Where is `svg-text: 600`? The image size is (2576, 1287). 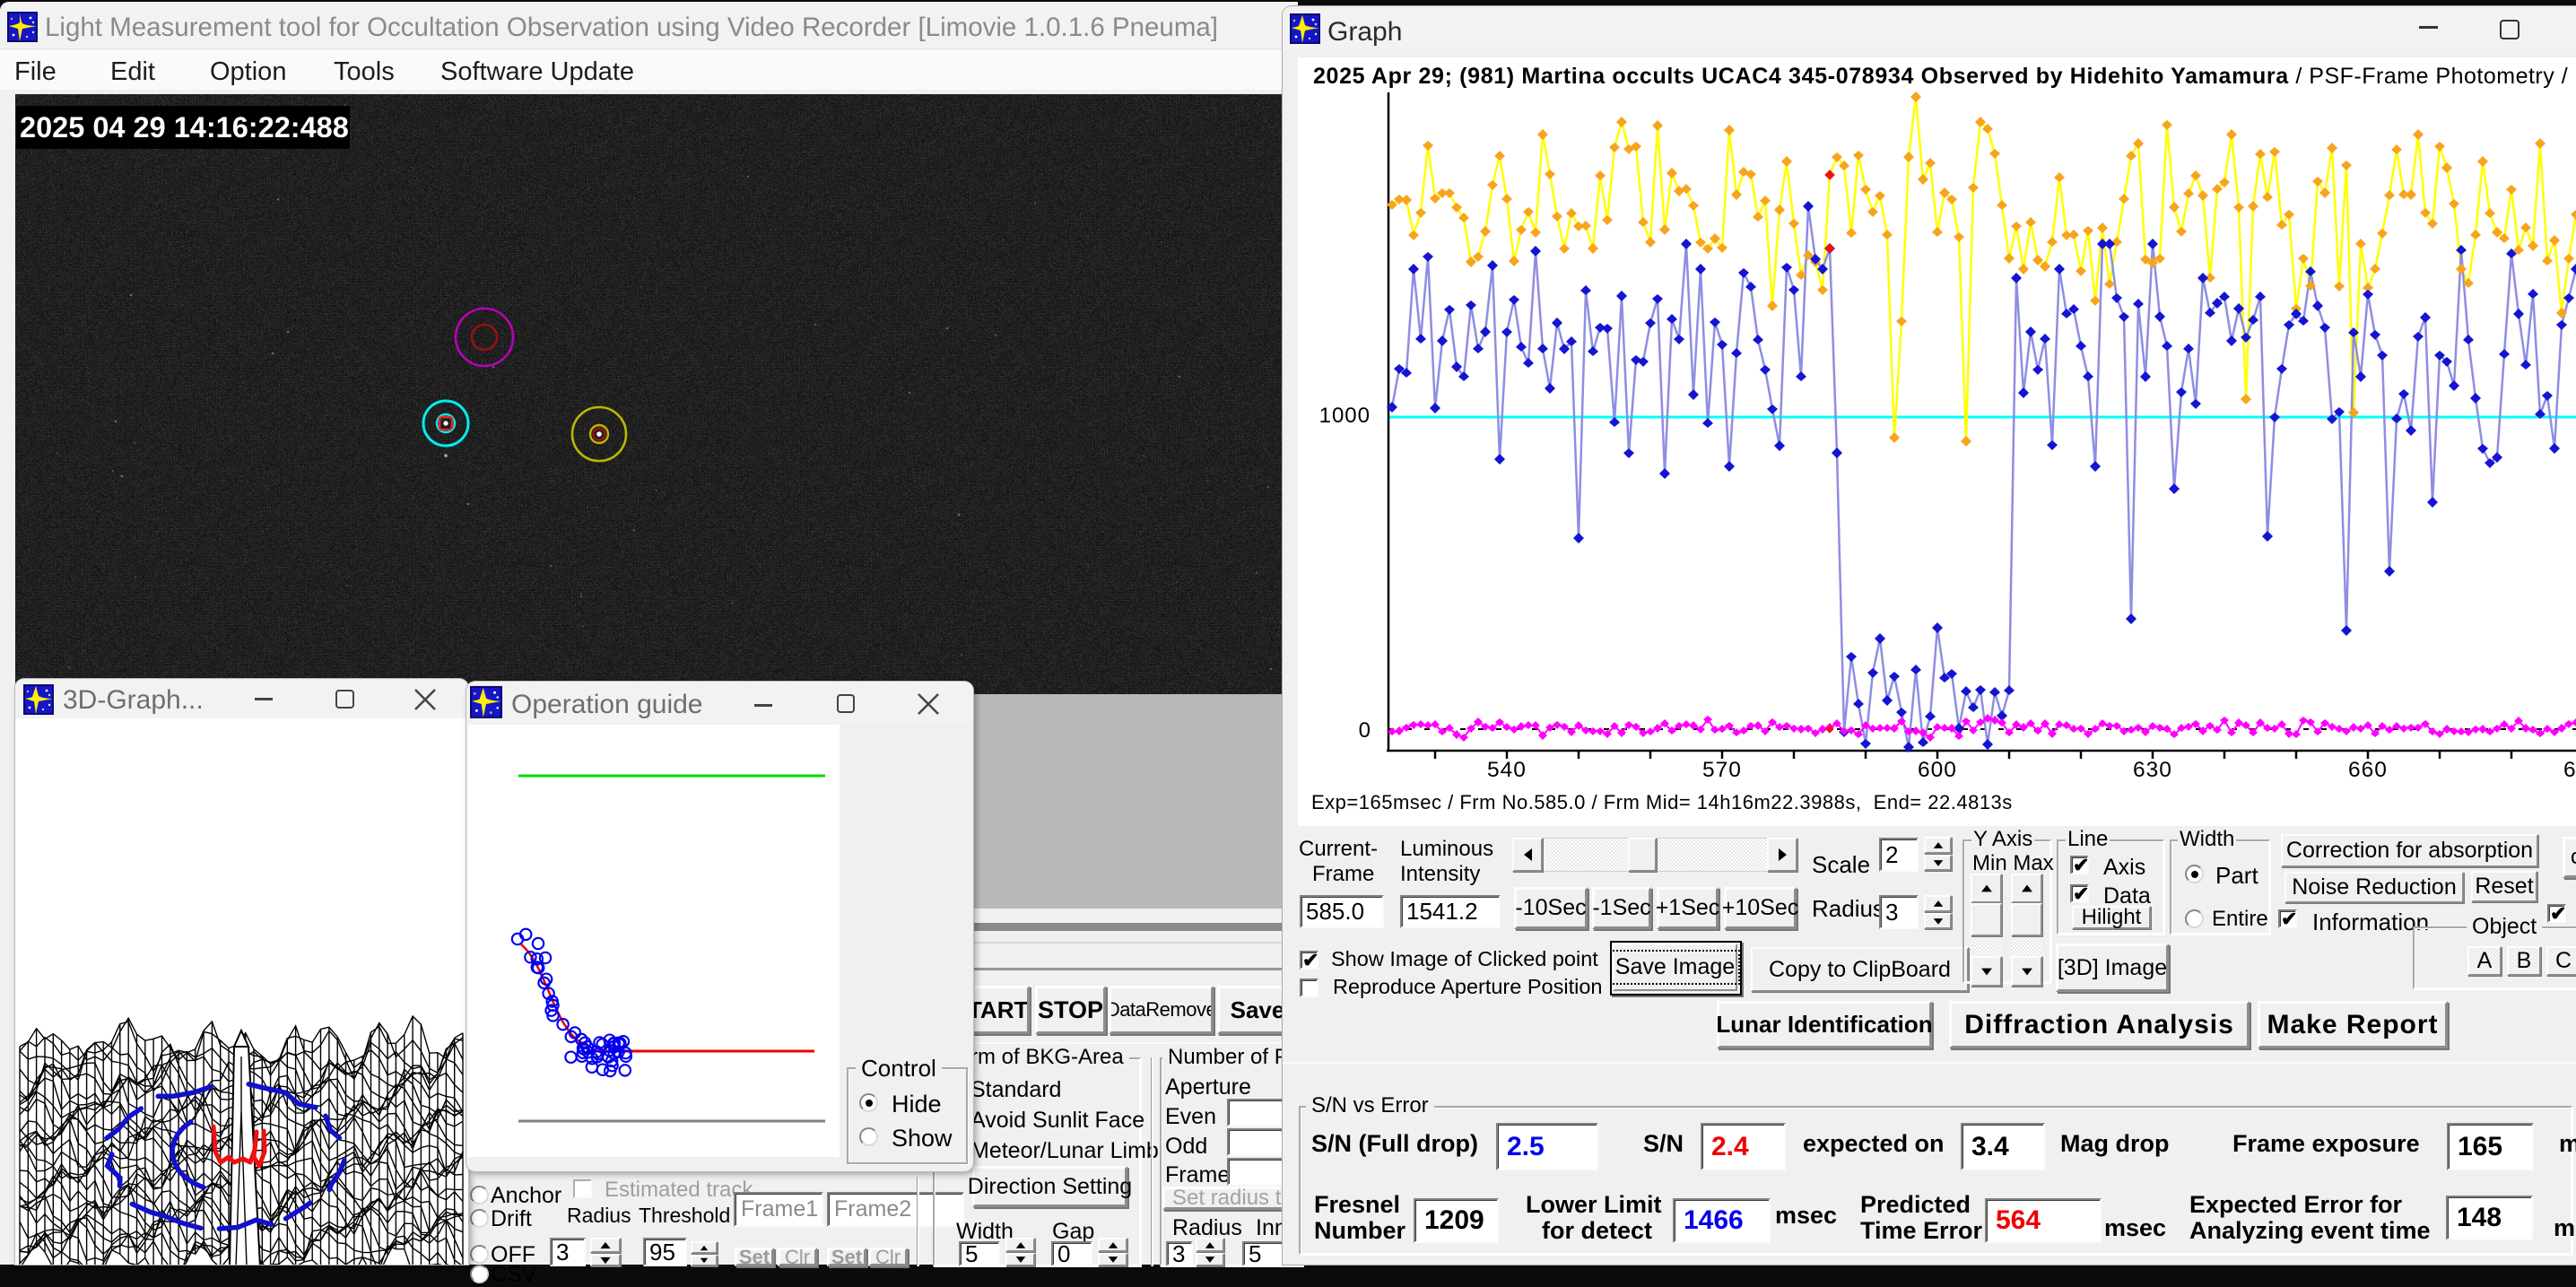
svg-text: 600 is located at coordinates (1937, 770).